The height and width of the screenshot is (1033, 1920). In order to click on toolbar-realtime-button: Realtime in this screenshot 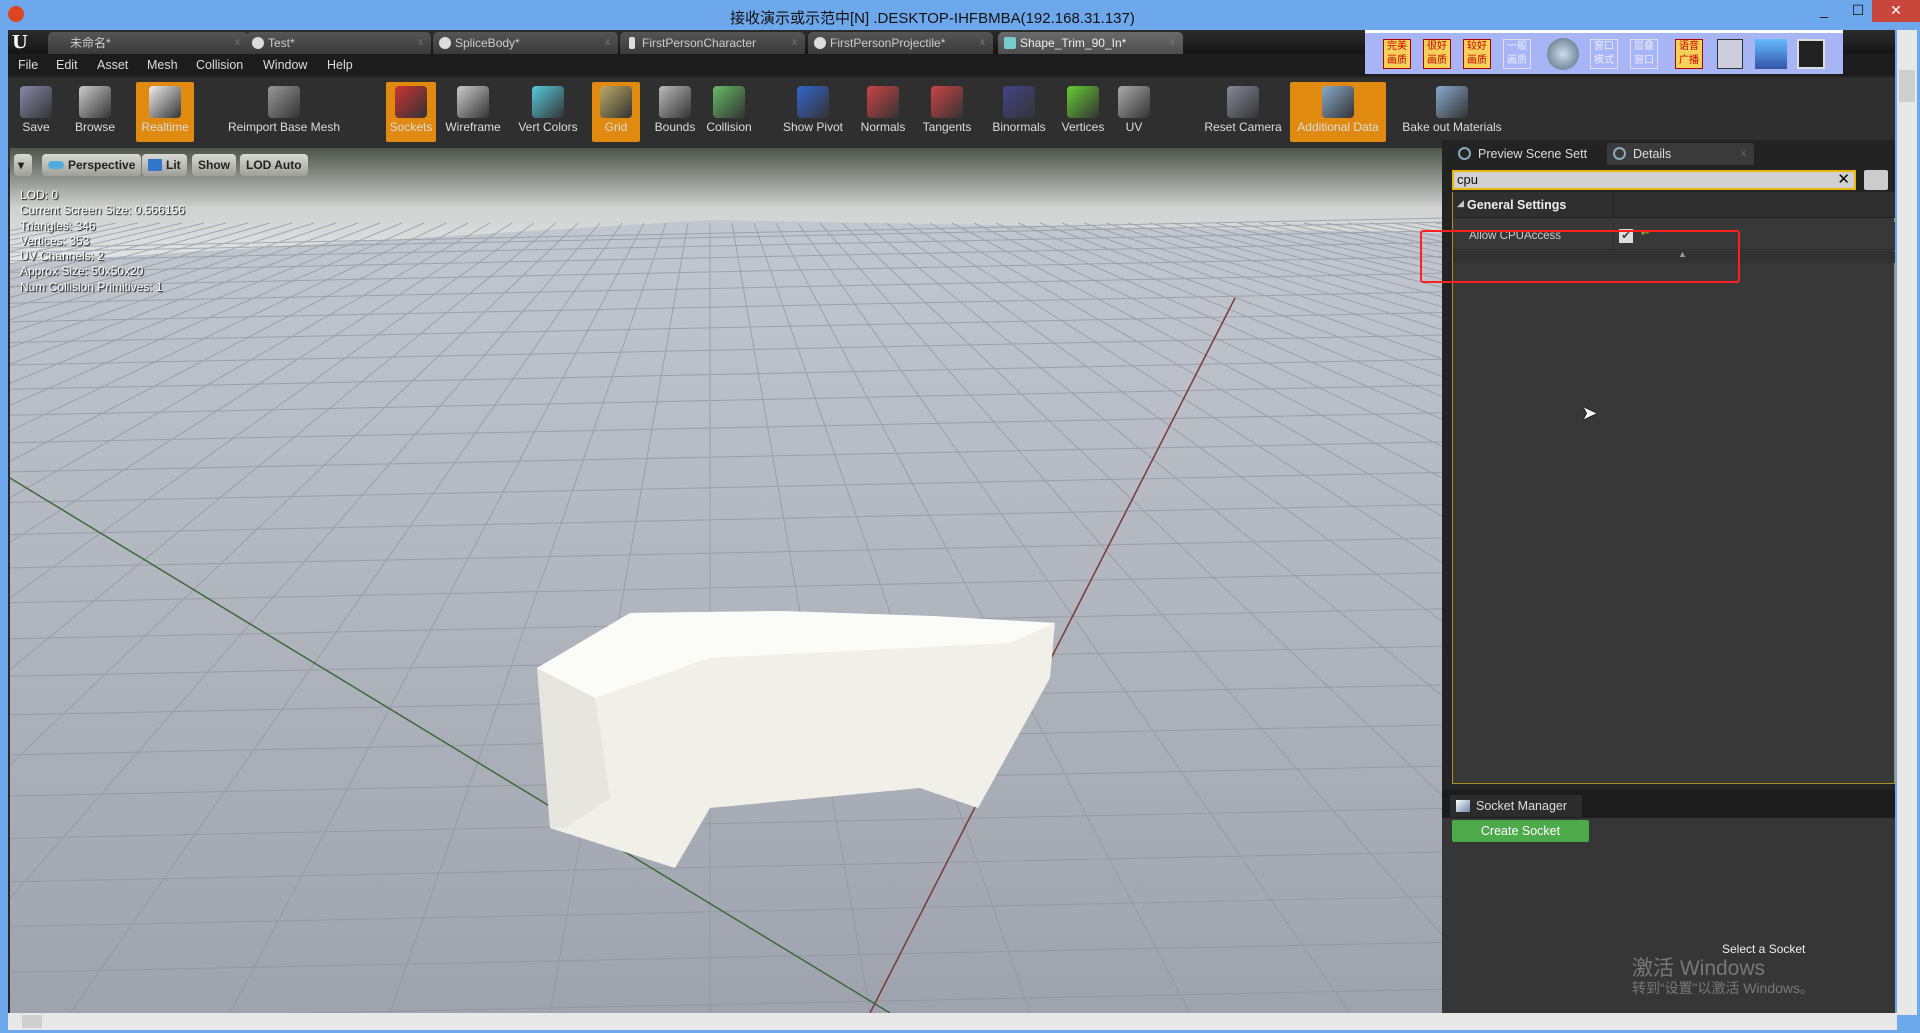, I will do `click(165, 112)`.